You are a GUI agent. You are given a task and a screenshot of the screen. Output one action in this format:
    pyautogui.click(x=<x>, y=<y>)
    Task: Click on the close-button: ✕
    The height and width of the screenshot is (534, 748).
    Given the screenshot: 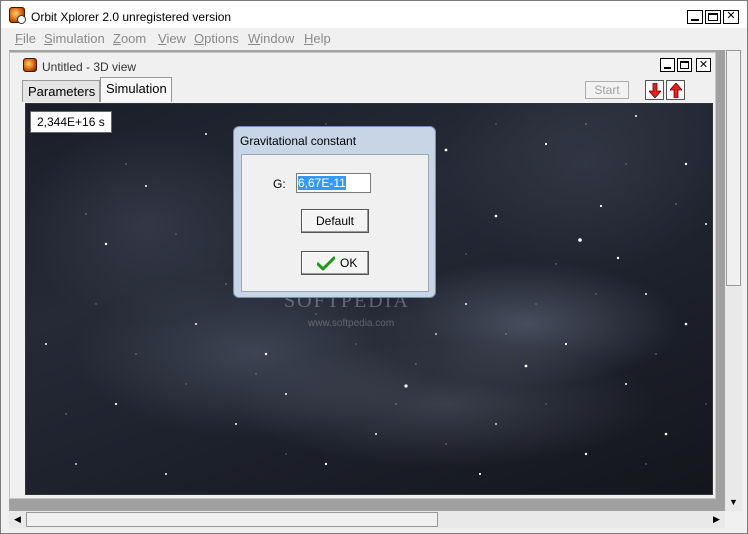 What is the action you would take?
    pyautogui.click(x=731, y=17)
    